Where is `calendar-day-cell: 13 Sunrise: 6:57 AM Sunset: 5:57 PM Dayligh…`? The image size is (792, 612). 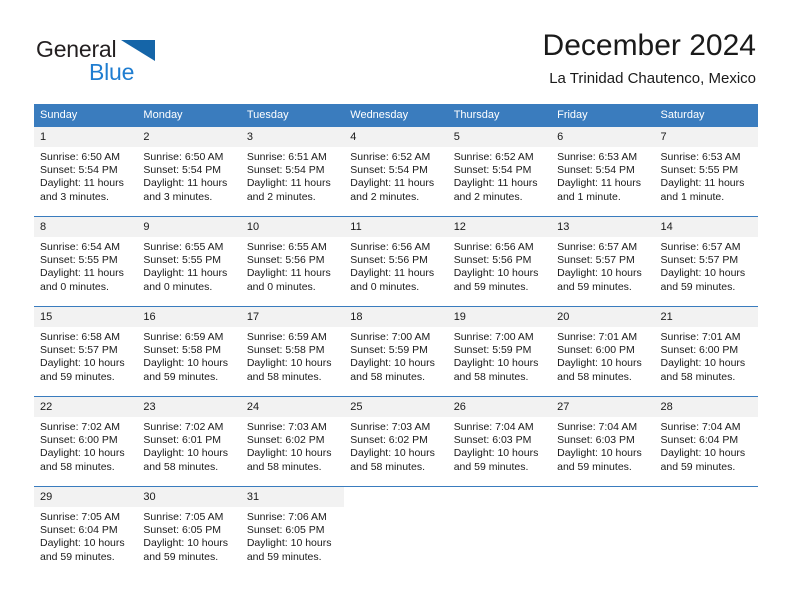
calendar-day-cell: 13 Sunrise: 6:57 AM Sunset: 5:57 PM Dayligh… is located at coordinates (603, 261).